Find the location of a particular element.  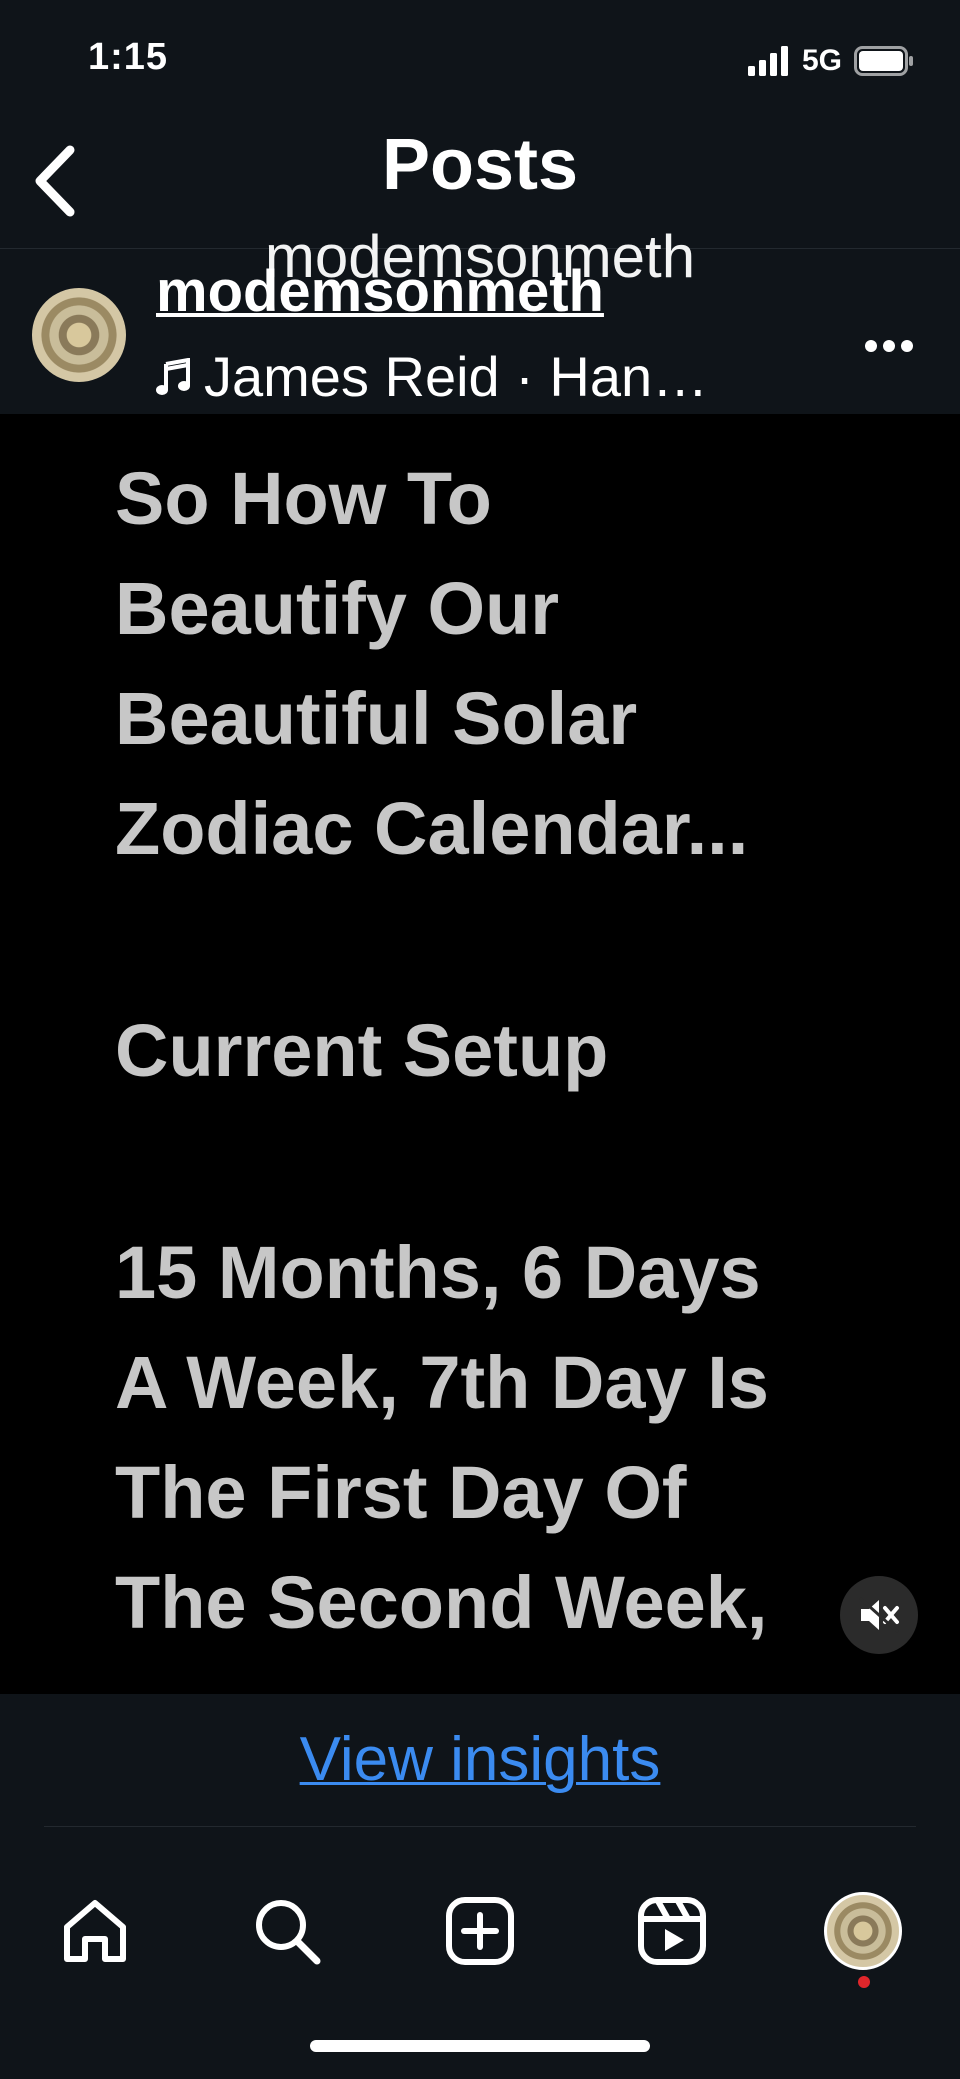

more-horizontal-icon is located at coordinates (889, 346).